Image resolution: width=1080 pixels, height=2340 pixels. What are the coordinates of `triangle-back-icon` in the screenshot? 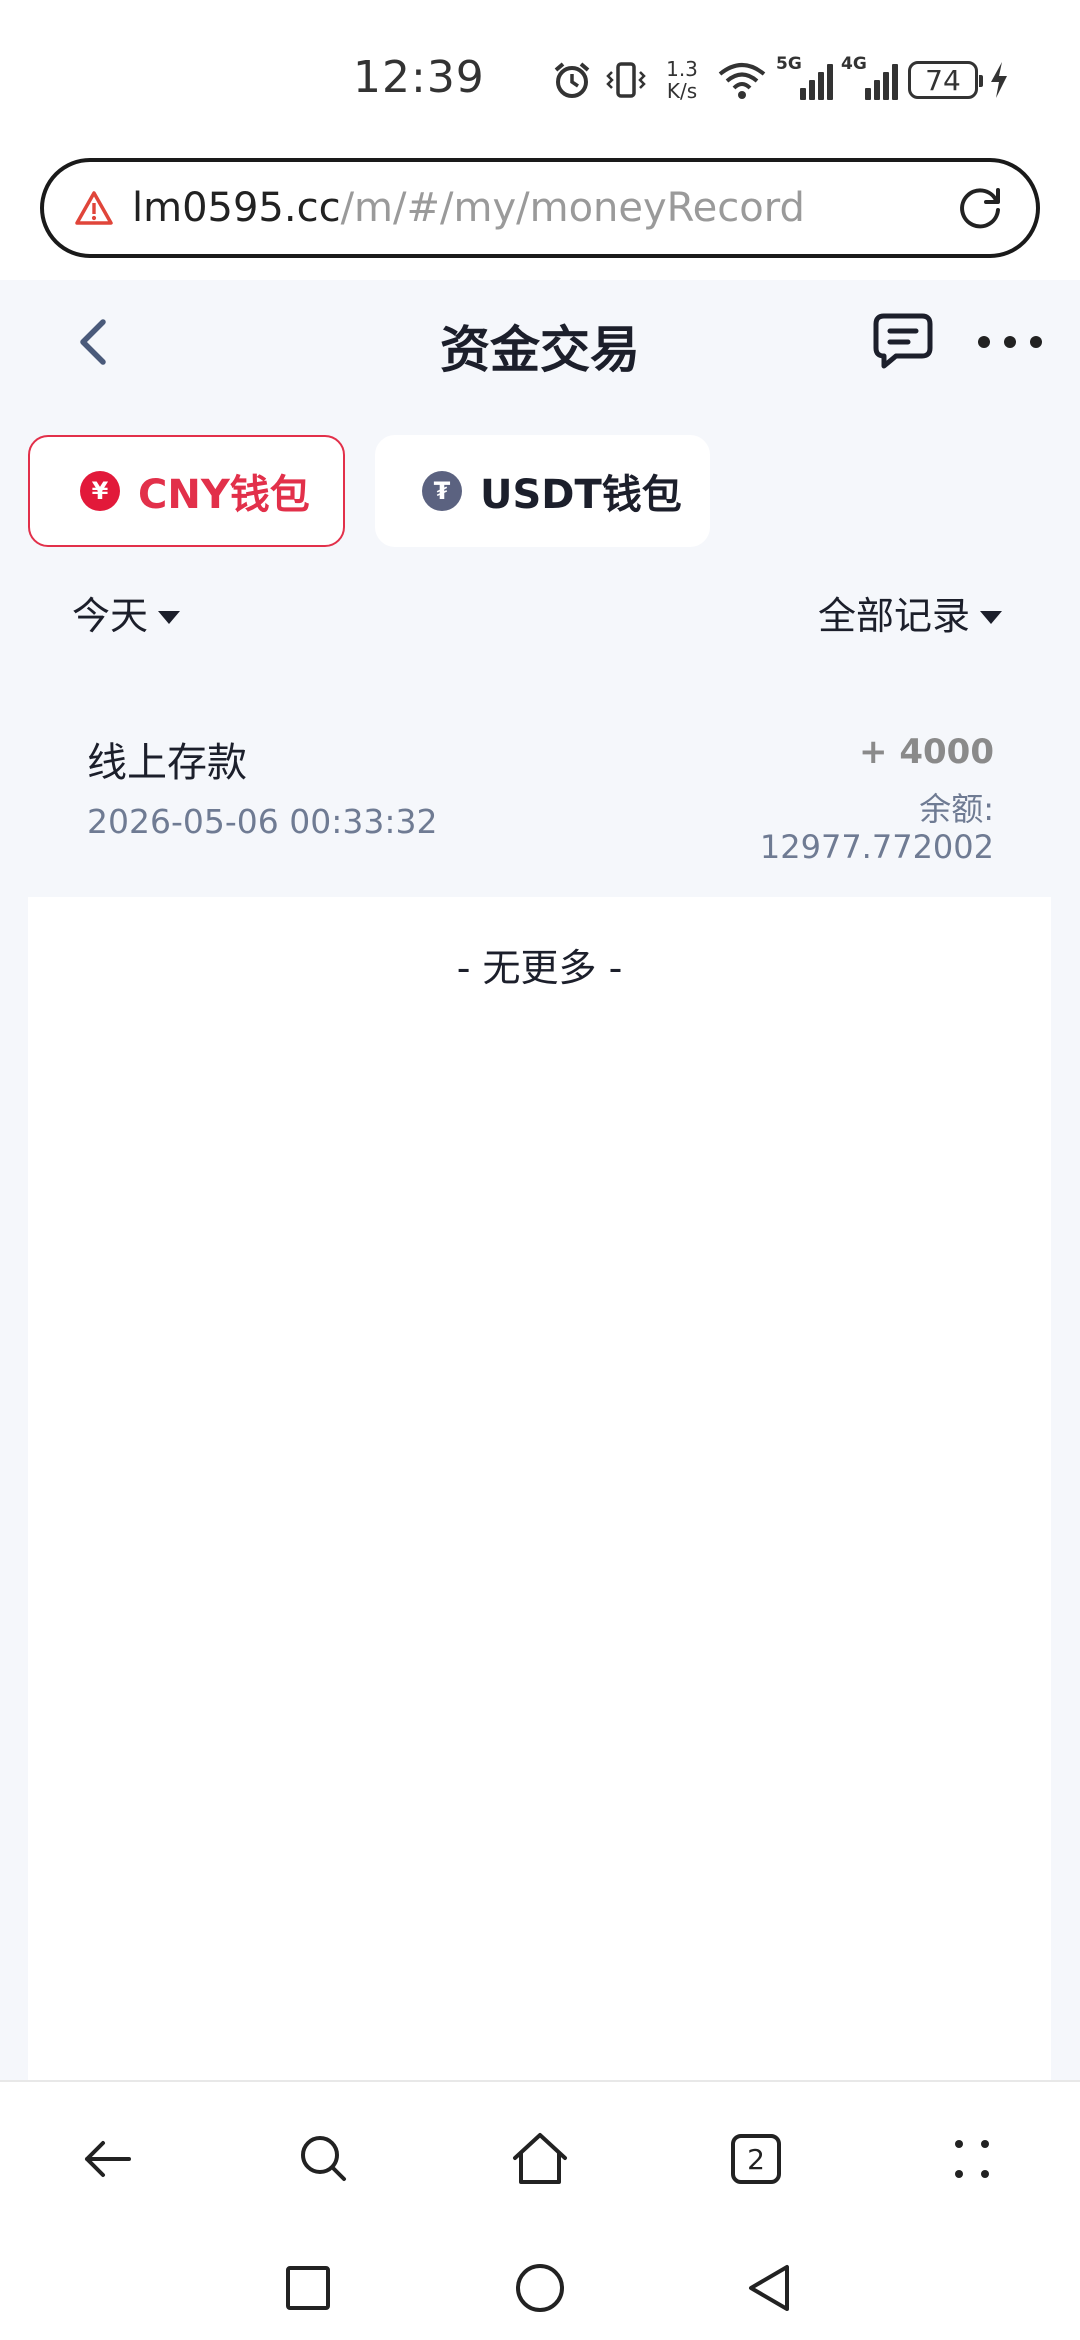 It's located at (769, 2288).